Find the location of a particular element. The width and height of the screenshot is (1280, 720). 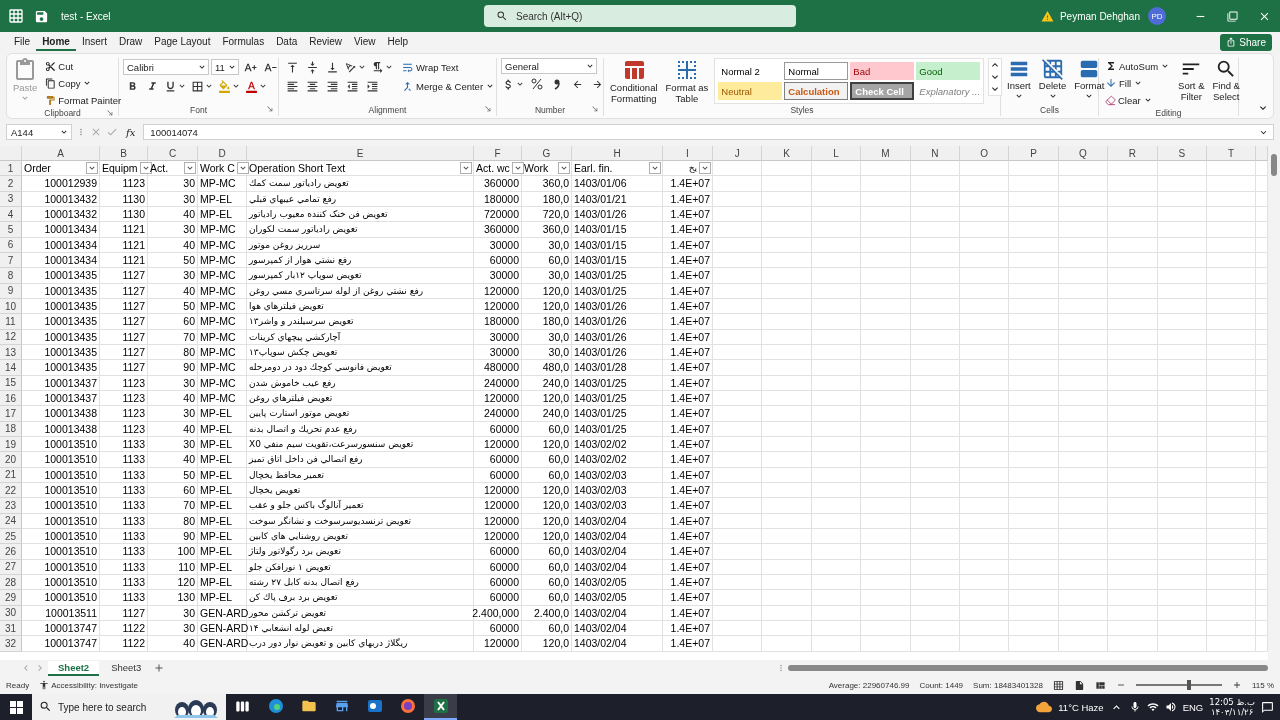

ribbon-tab: Page Layout is located at coordinates (182, 42).